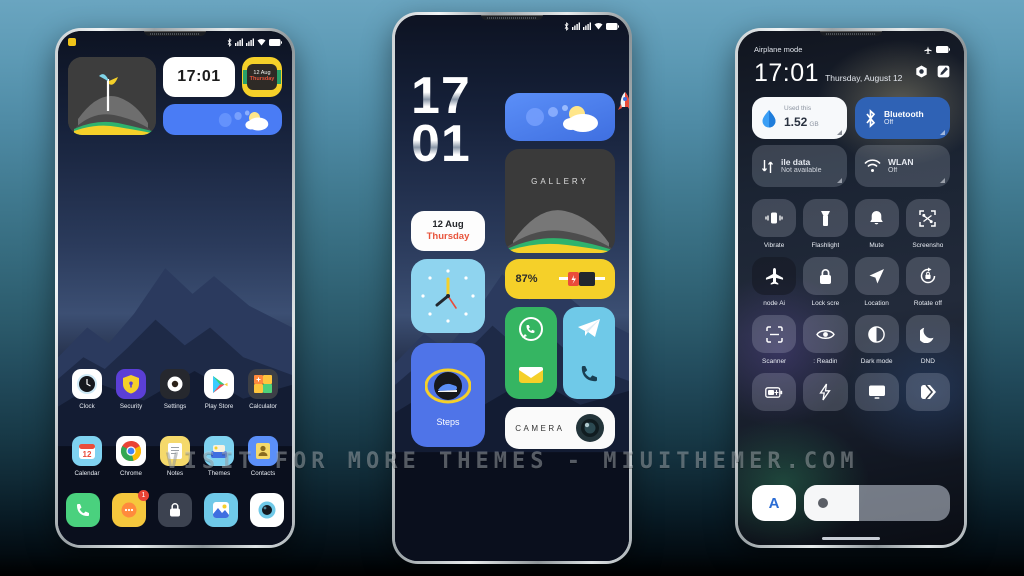 Image resolution: width=1024 pixels, height=576 pixels. I want to click on brightness-knob, so click(823, 503).